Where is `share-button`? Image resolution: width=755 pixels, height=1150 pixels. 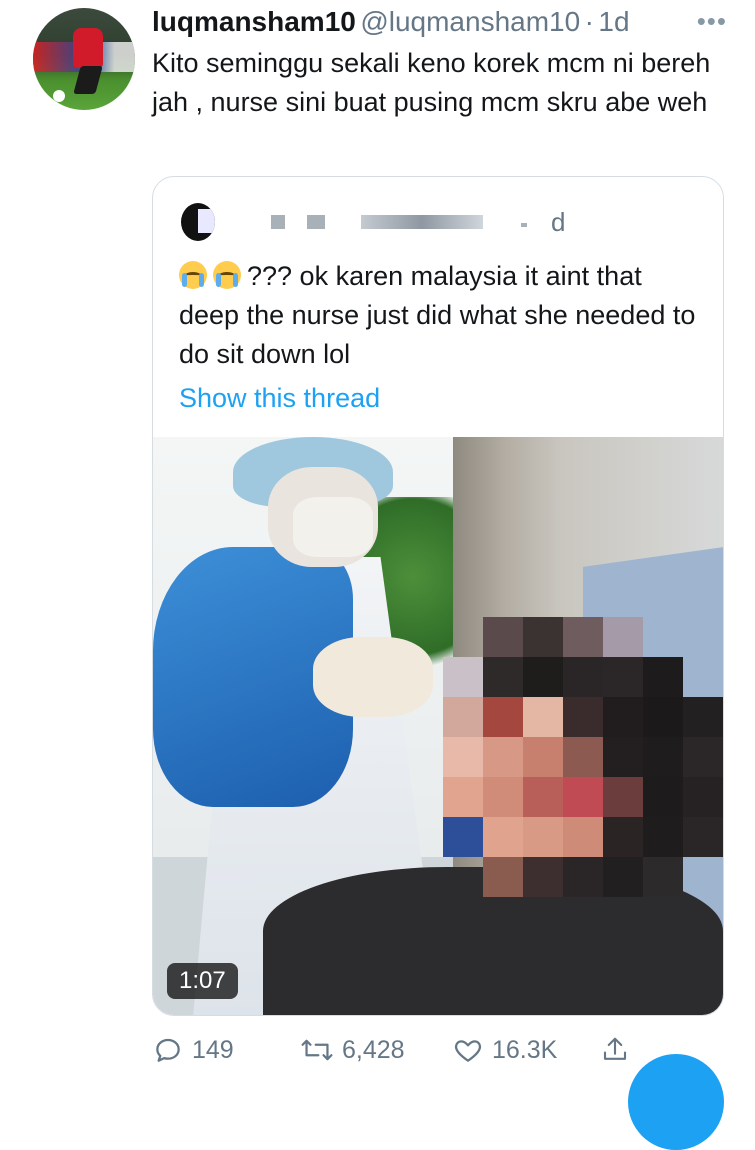
share-button is located at coordinates (615, 1050).